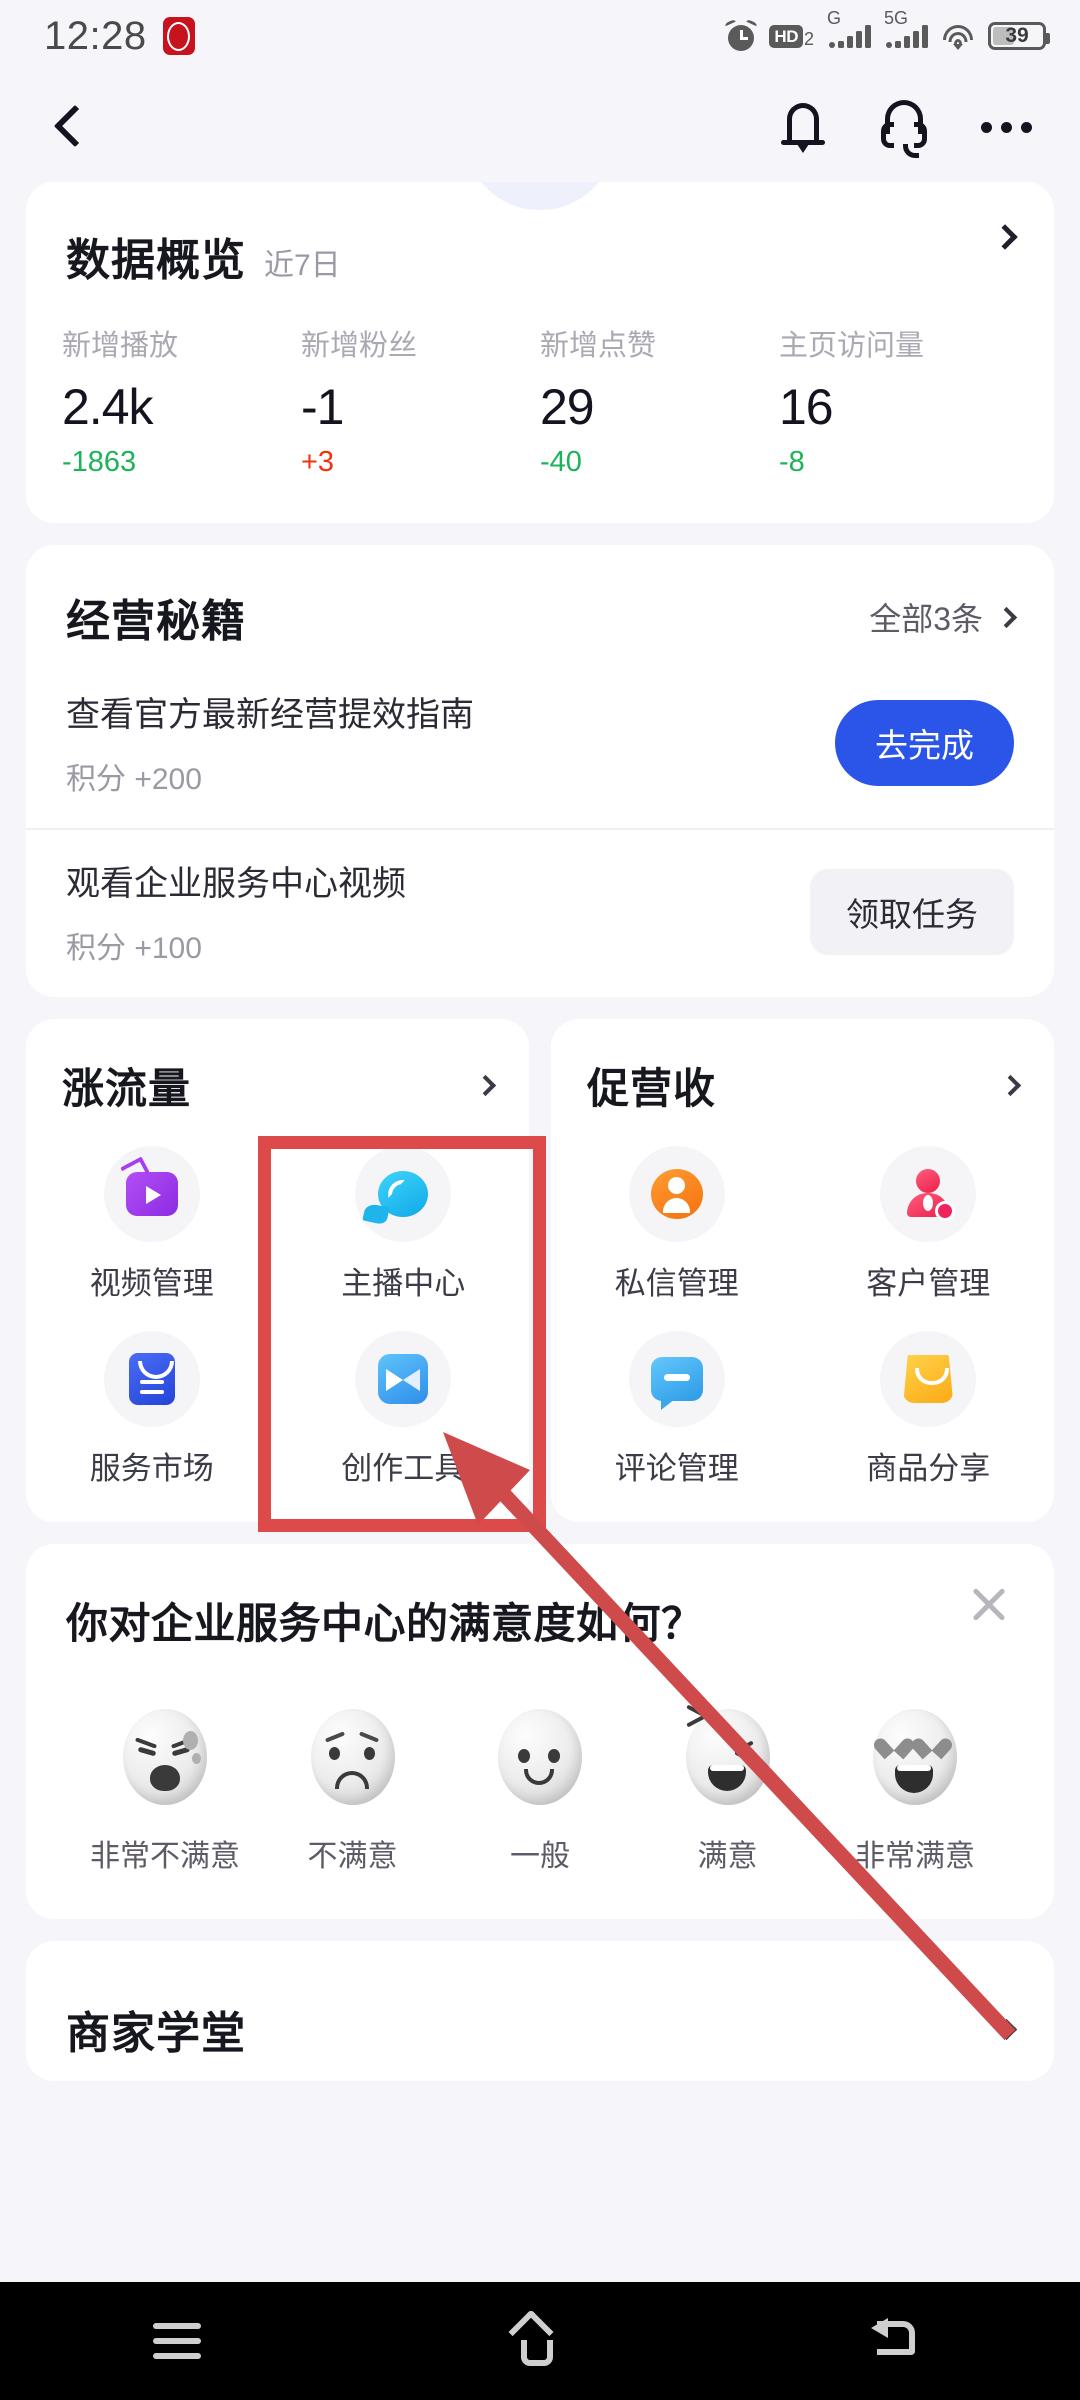  I want to click on creator-tools-icon, so click(403, 1379).